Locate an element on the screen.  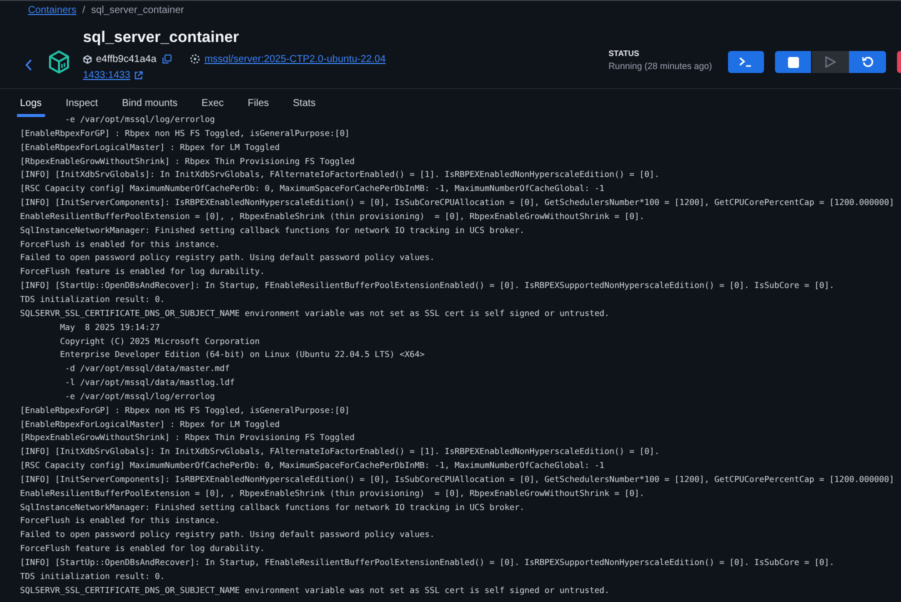
terminal-button is located at coordinates (746, 62).